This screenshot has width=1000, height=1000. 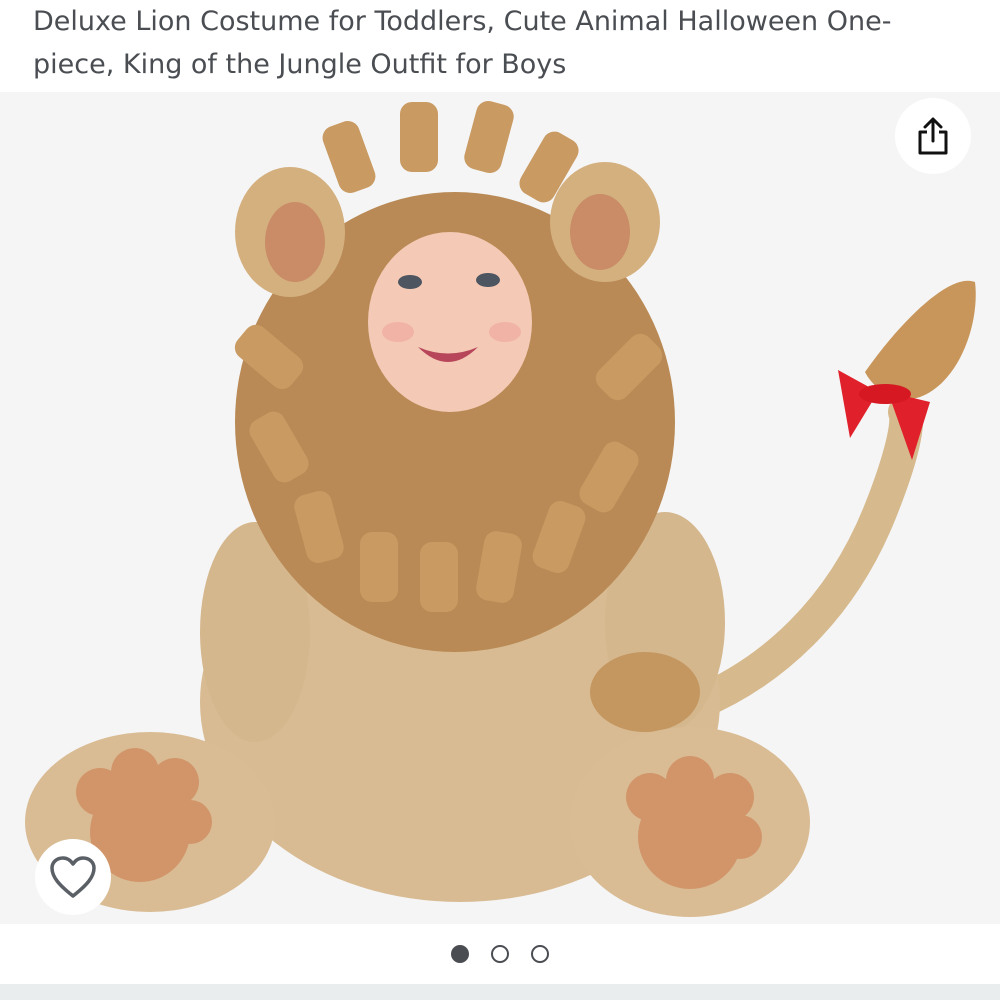 I want to click on section-divider, so click(x=500, y=992).